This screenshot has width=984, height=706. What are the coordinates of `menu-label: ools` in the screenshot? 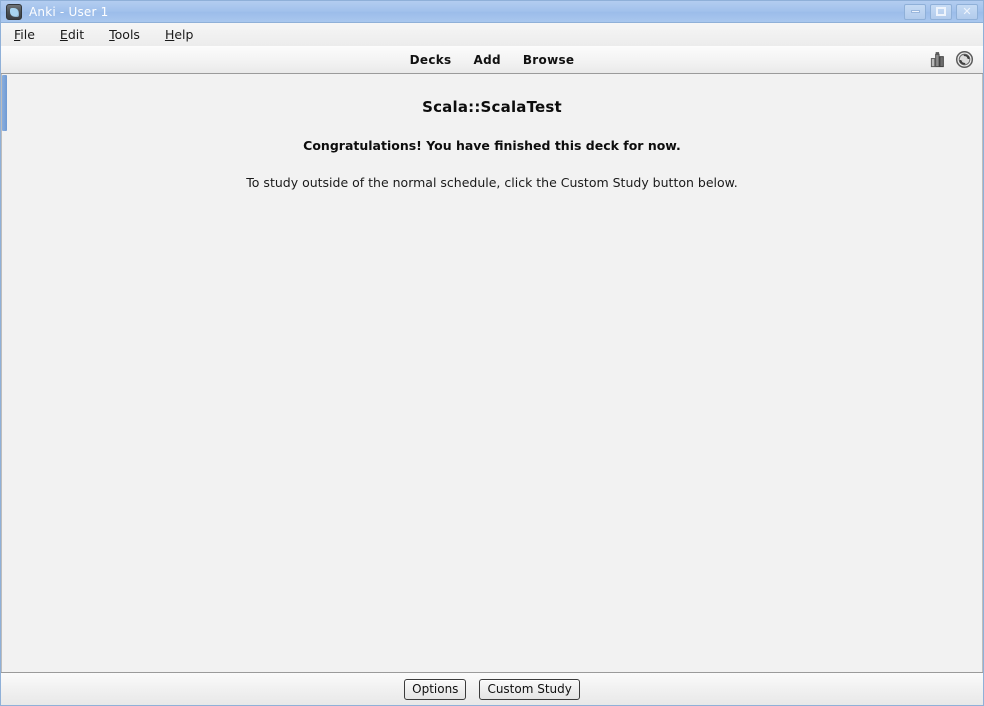 It's located at (127, 34).